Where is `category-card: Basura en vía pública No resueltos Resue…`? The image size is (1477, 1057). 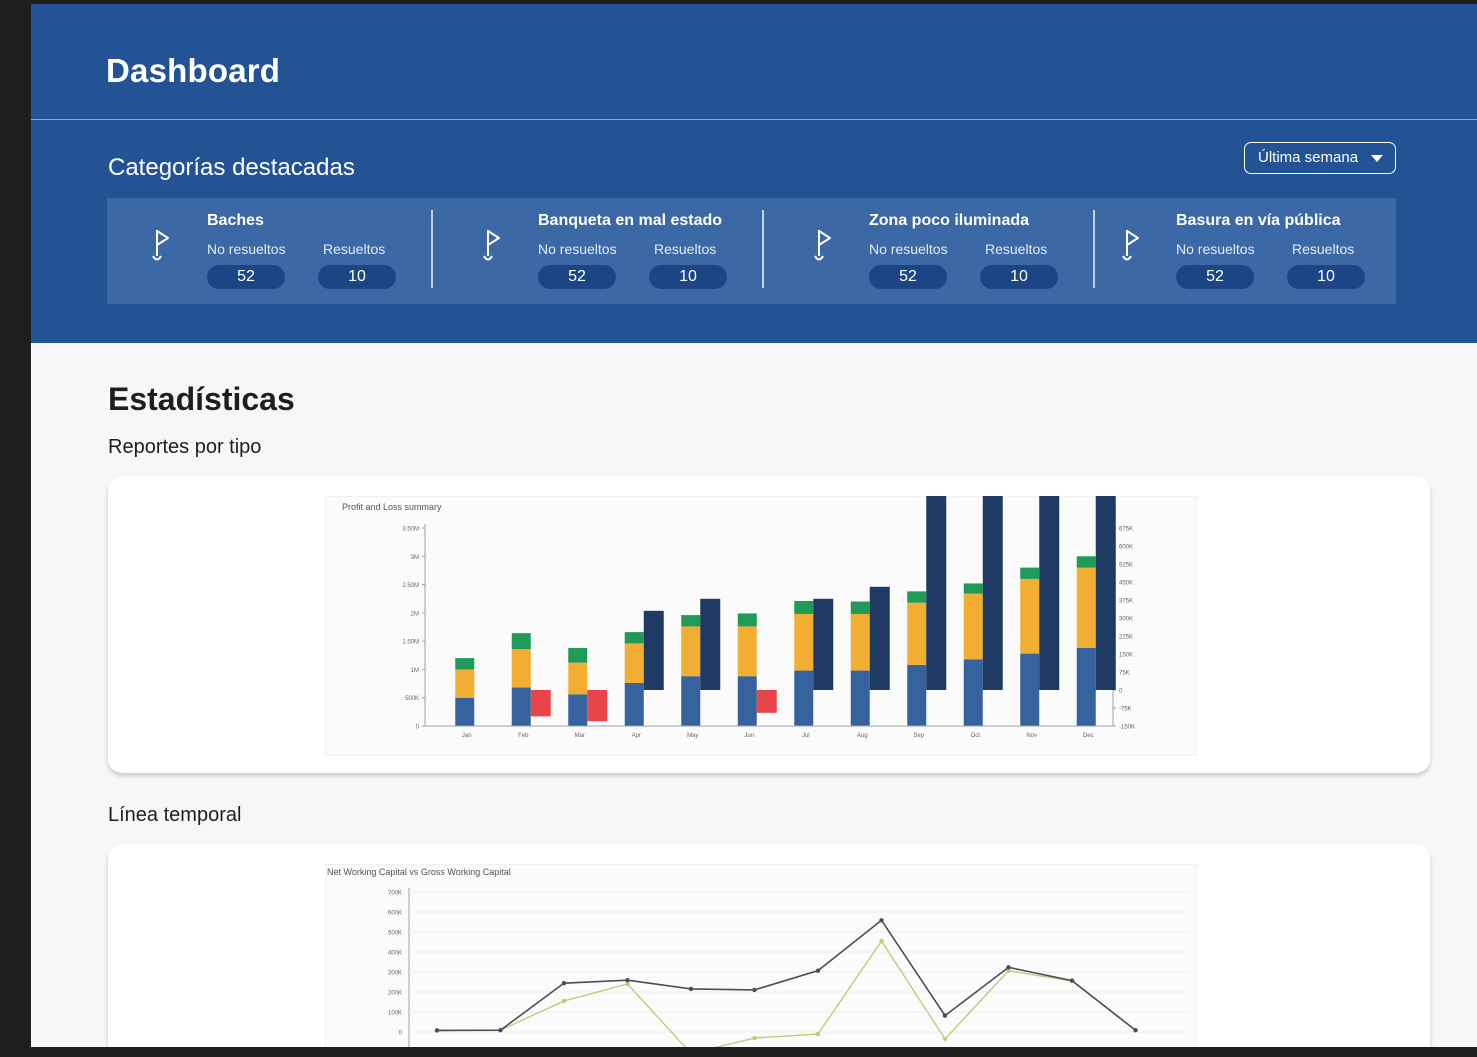
category-card: Basura en vía pública No resueltos Resue… is located at coordinates (1245, 251).